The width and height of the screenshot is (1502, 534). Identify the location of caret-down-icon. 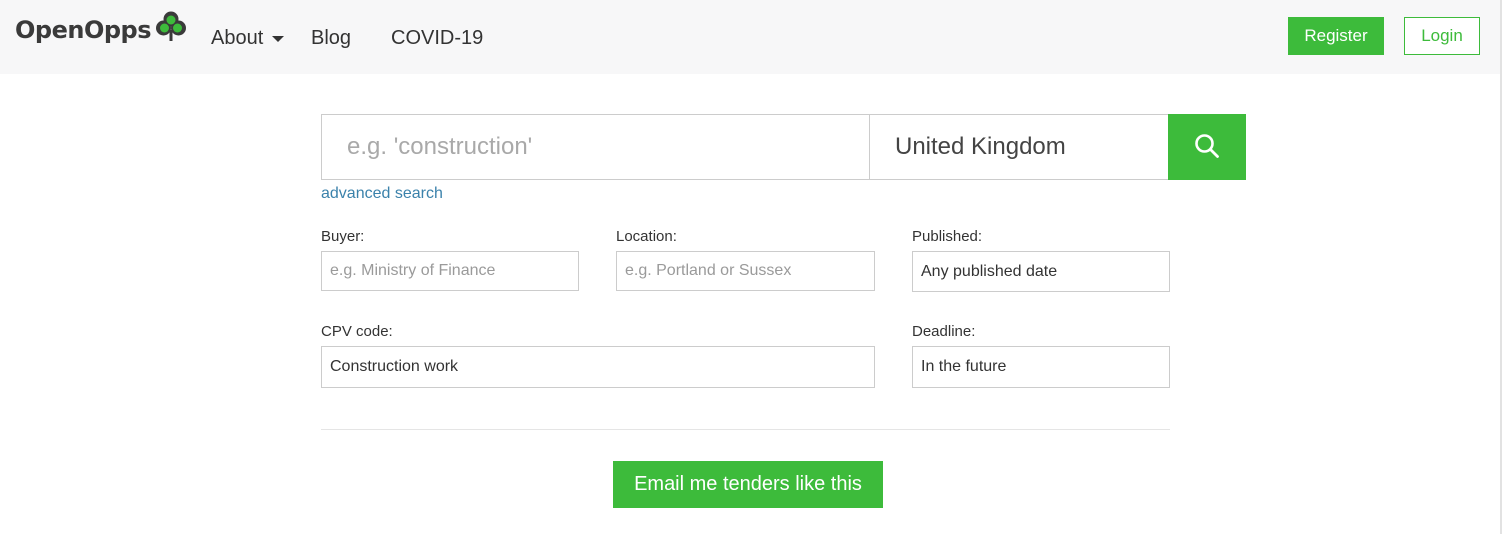
(278, 39).